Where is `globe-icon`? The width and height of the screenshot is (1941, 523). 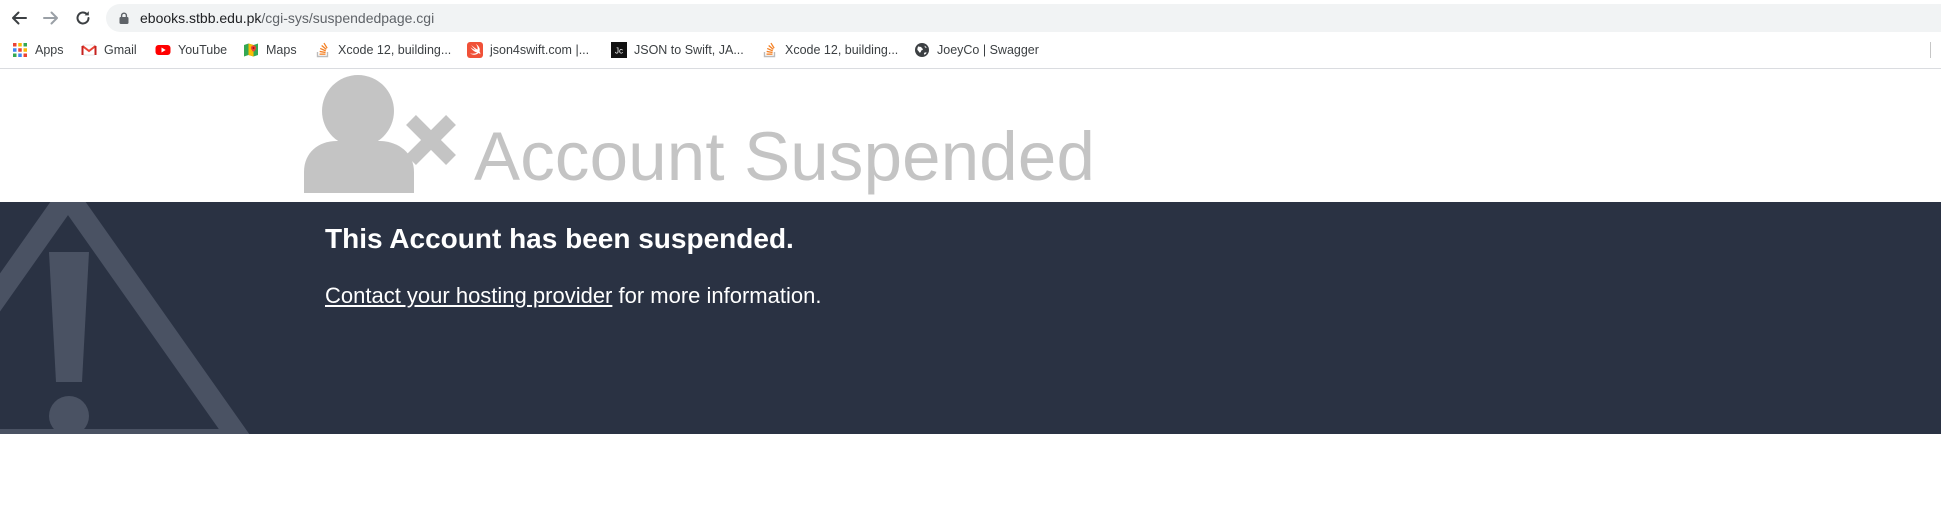
globe-icon is located at coordinates (922, 50).